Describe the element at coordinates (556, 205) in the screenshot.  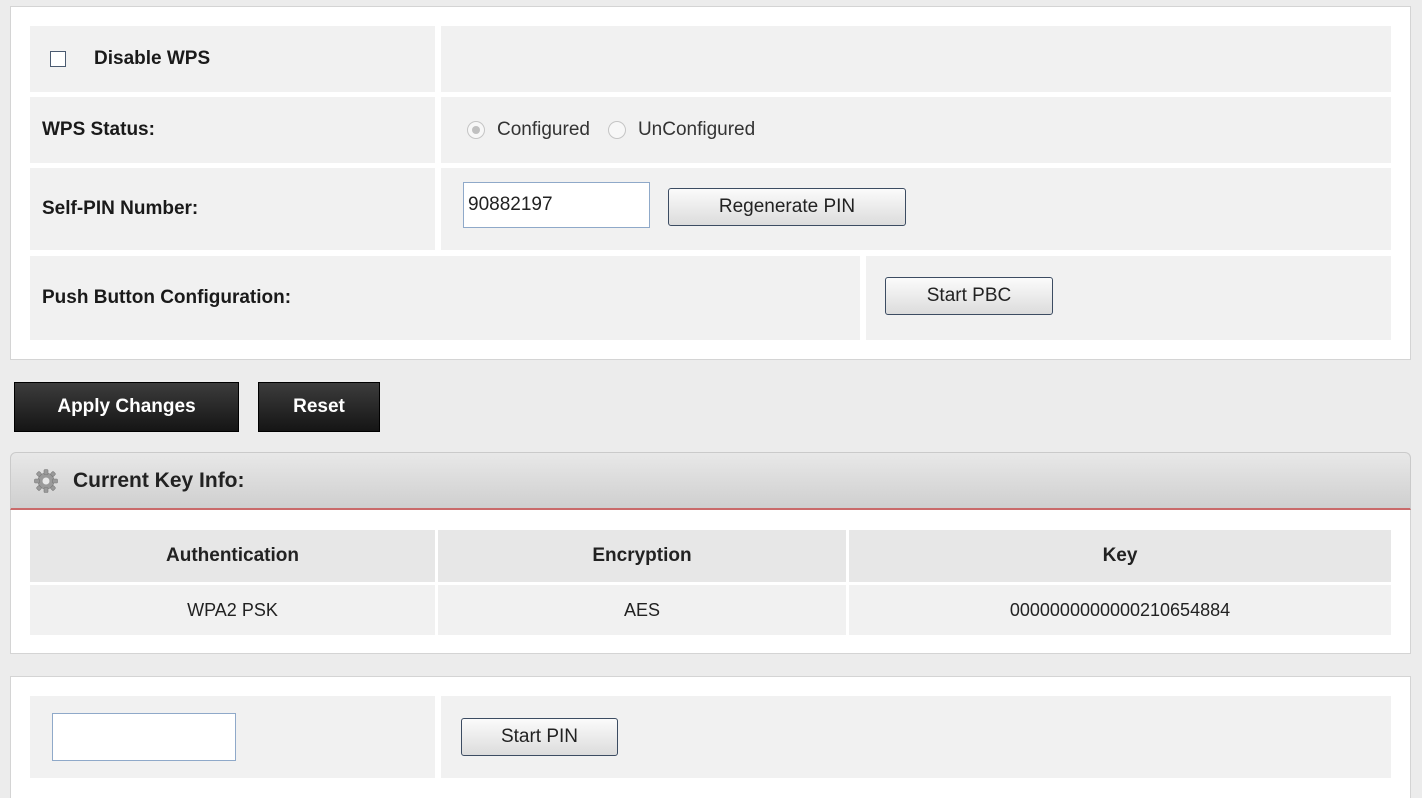
I see `self-pin-input` at that location.